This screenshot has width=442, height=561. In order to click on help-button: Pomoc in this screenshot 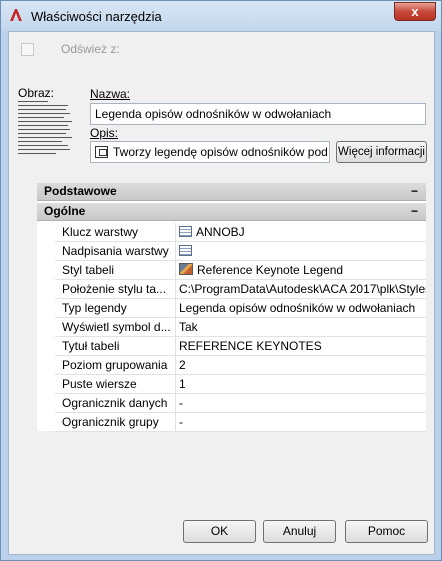, I will do `click(386, 531)`.